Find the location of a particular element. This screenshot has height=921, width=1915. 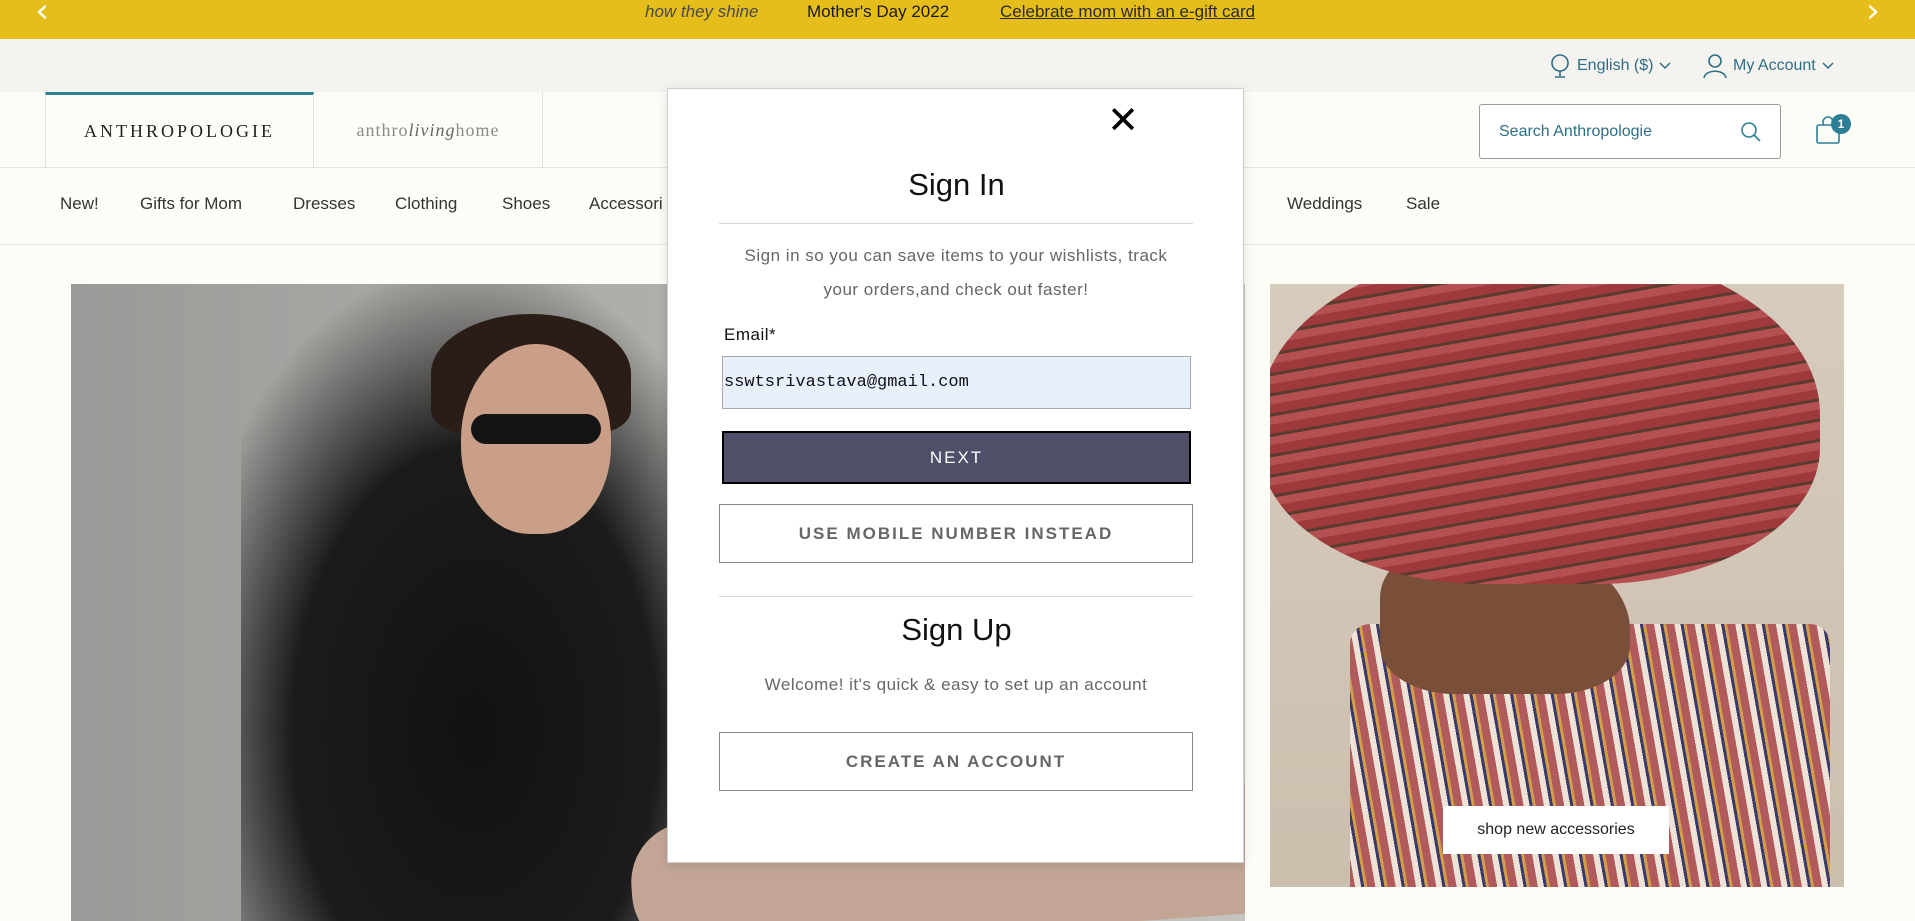

search-input is located at coordinates (1605, 131).